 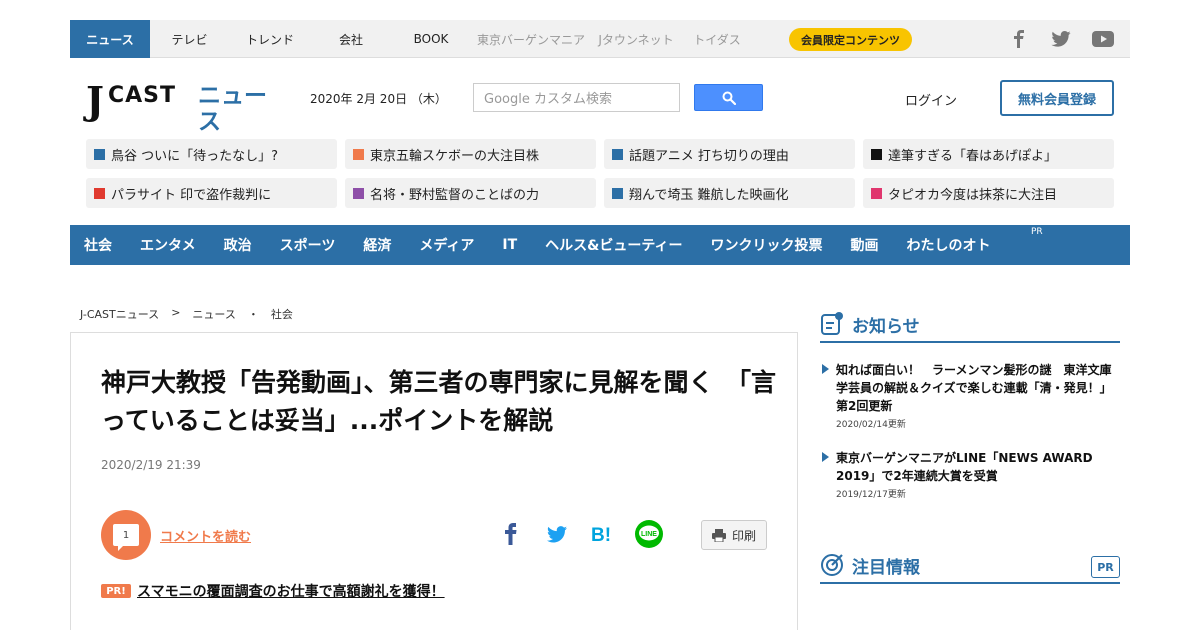 I want to click on target-icon, so click(x=832, y=565).